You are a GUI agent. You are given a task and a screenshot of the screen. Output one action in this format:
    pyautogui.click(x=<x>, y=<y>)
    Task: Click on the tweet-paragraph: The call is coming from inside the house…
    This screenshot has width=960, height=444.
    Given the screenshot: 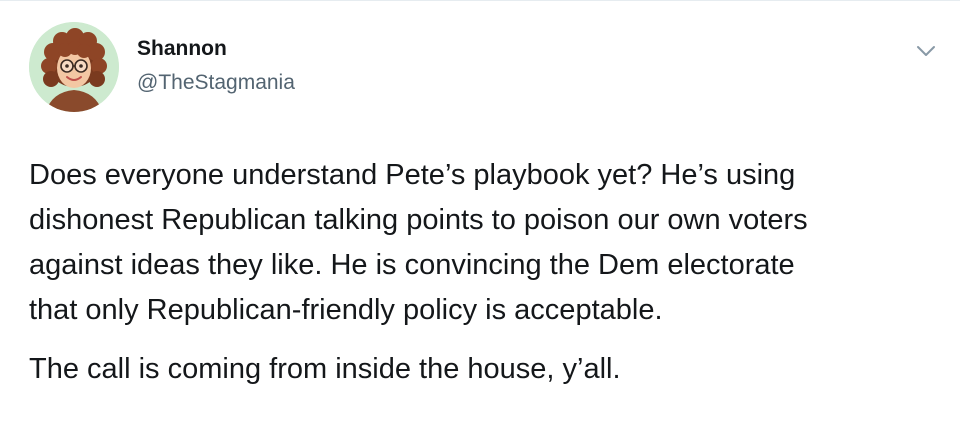 What is the action you would take?
    pyautogui.click(x=325, y=369)
    